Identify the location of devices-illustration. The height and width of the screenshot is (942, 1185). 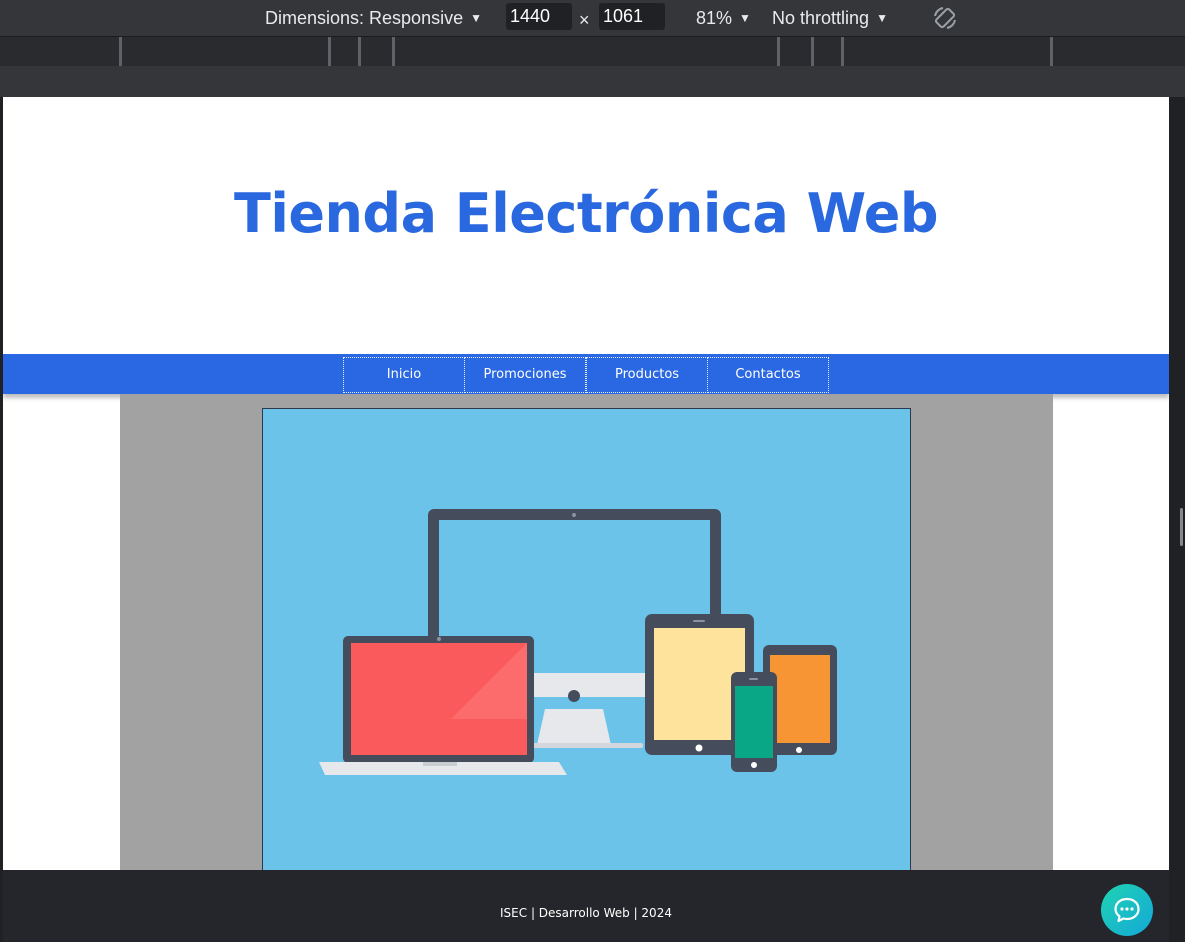
(578, 642).